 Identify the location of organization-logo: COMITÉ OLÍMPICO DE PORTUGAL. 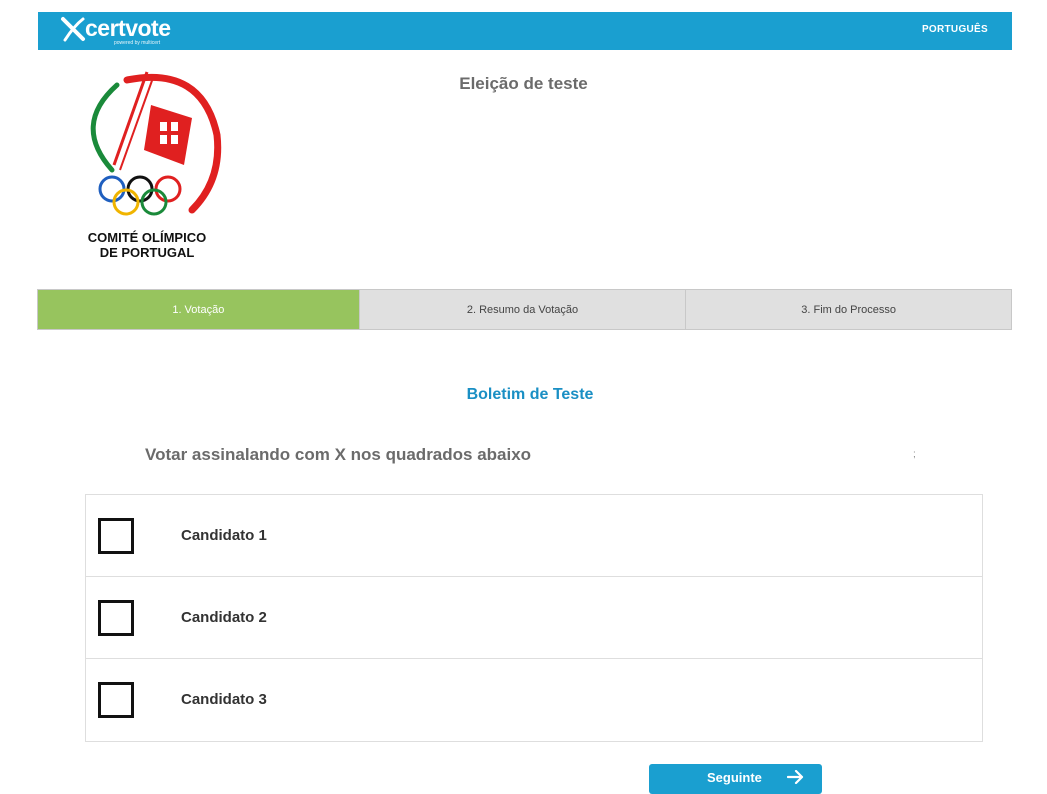
(152, 165).